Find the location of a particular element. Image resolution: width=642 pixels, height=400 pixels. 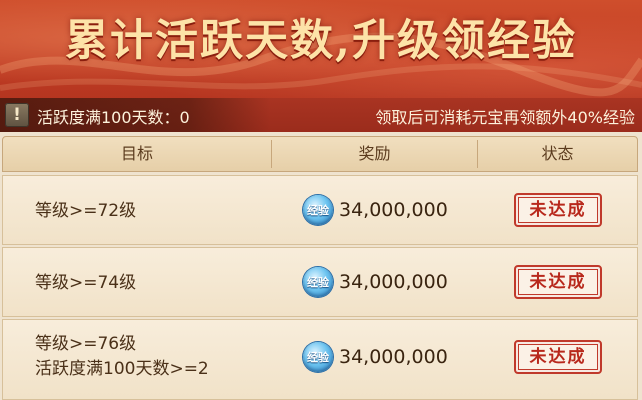

bonus-note: 领取后可消耗元宝再领额外40%经验 is located at coordinates (505, 117).